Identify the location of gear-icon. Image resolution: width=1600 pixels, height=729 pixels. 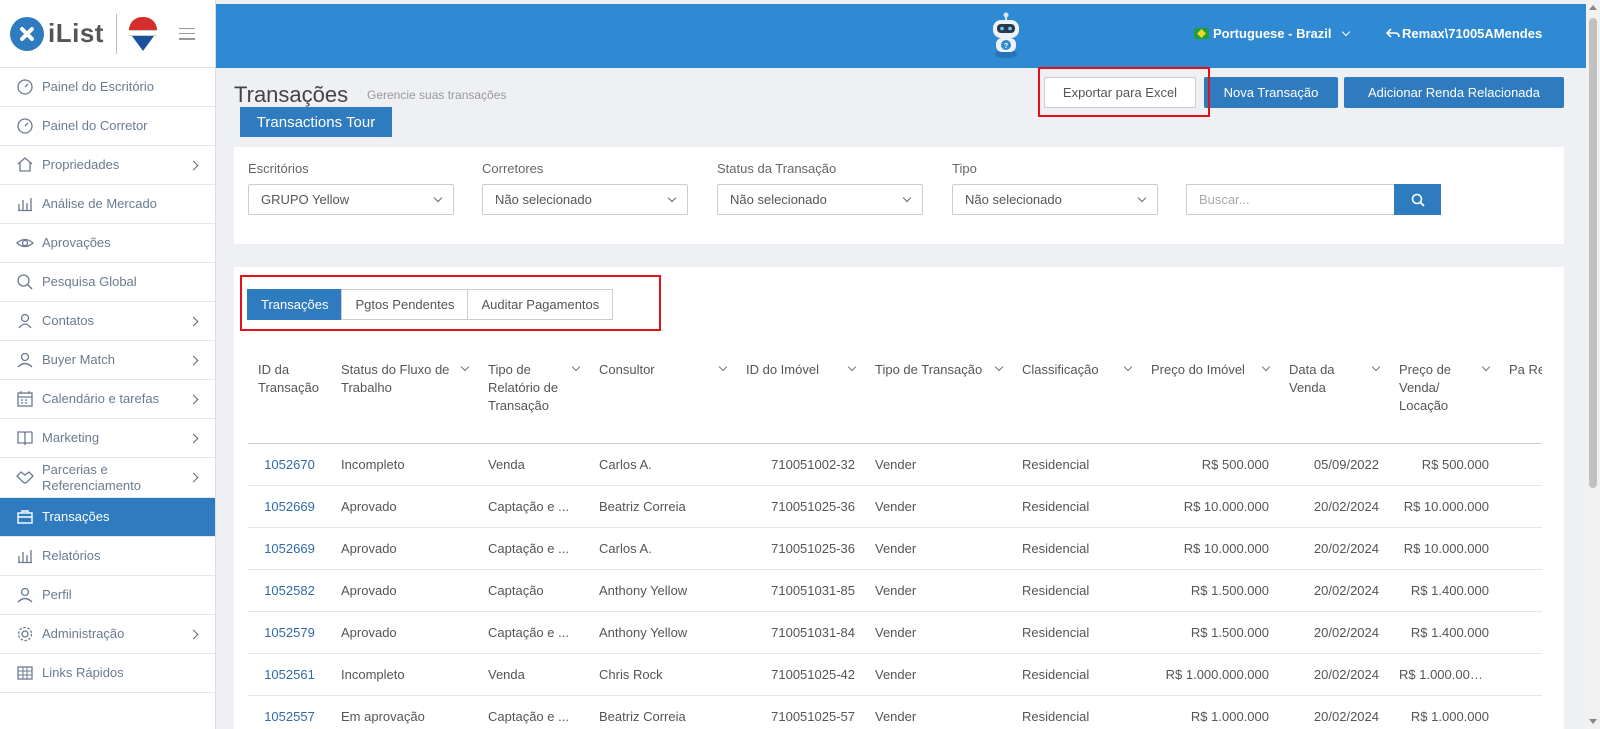
(25, 634).